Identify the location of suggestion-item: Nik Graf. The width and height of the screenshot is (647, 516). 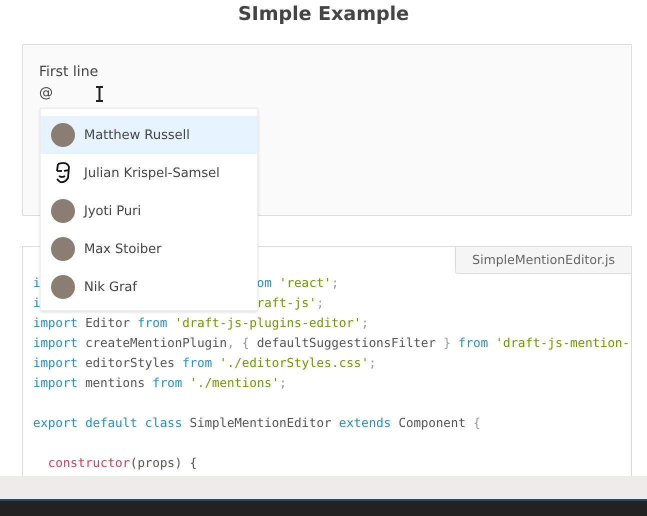
(149, 287).